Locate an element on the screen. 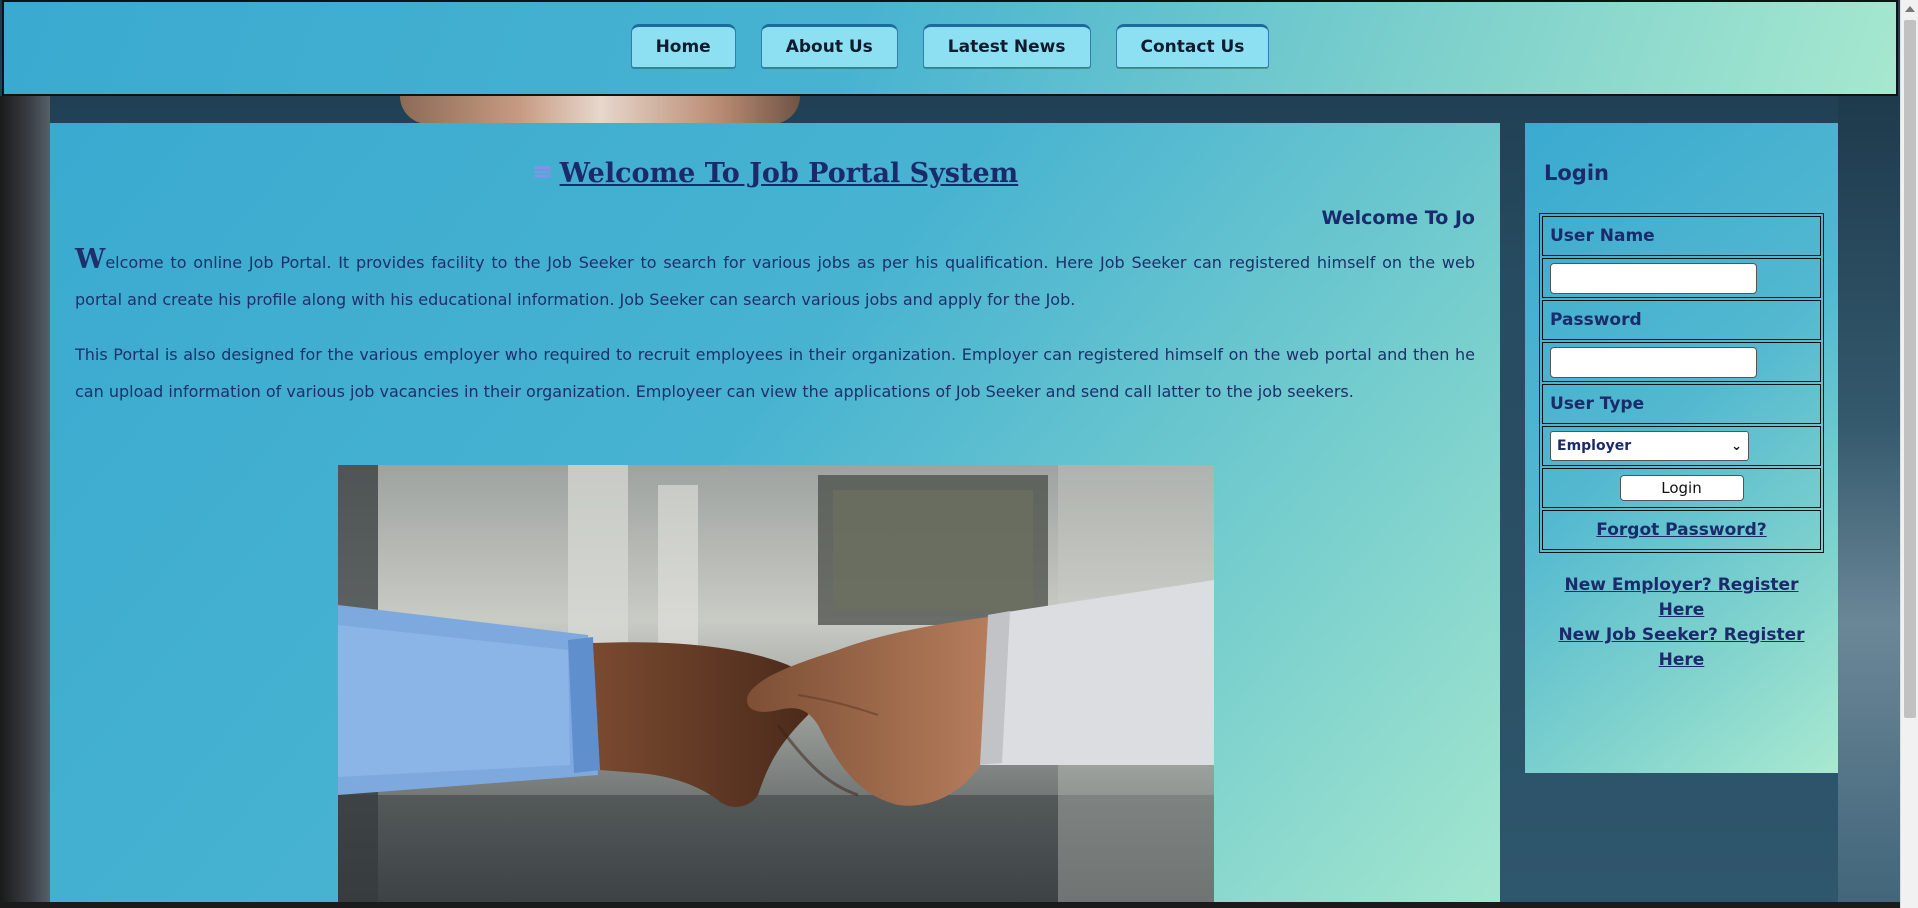  password-input is located at coordinates (1653, 362).